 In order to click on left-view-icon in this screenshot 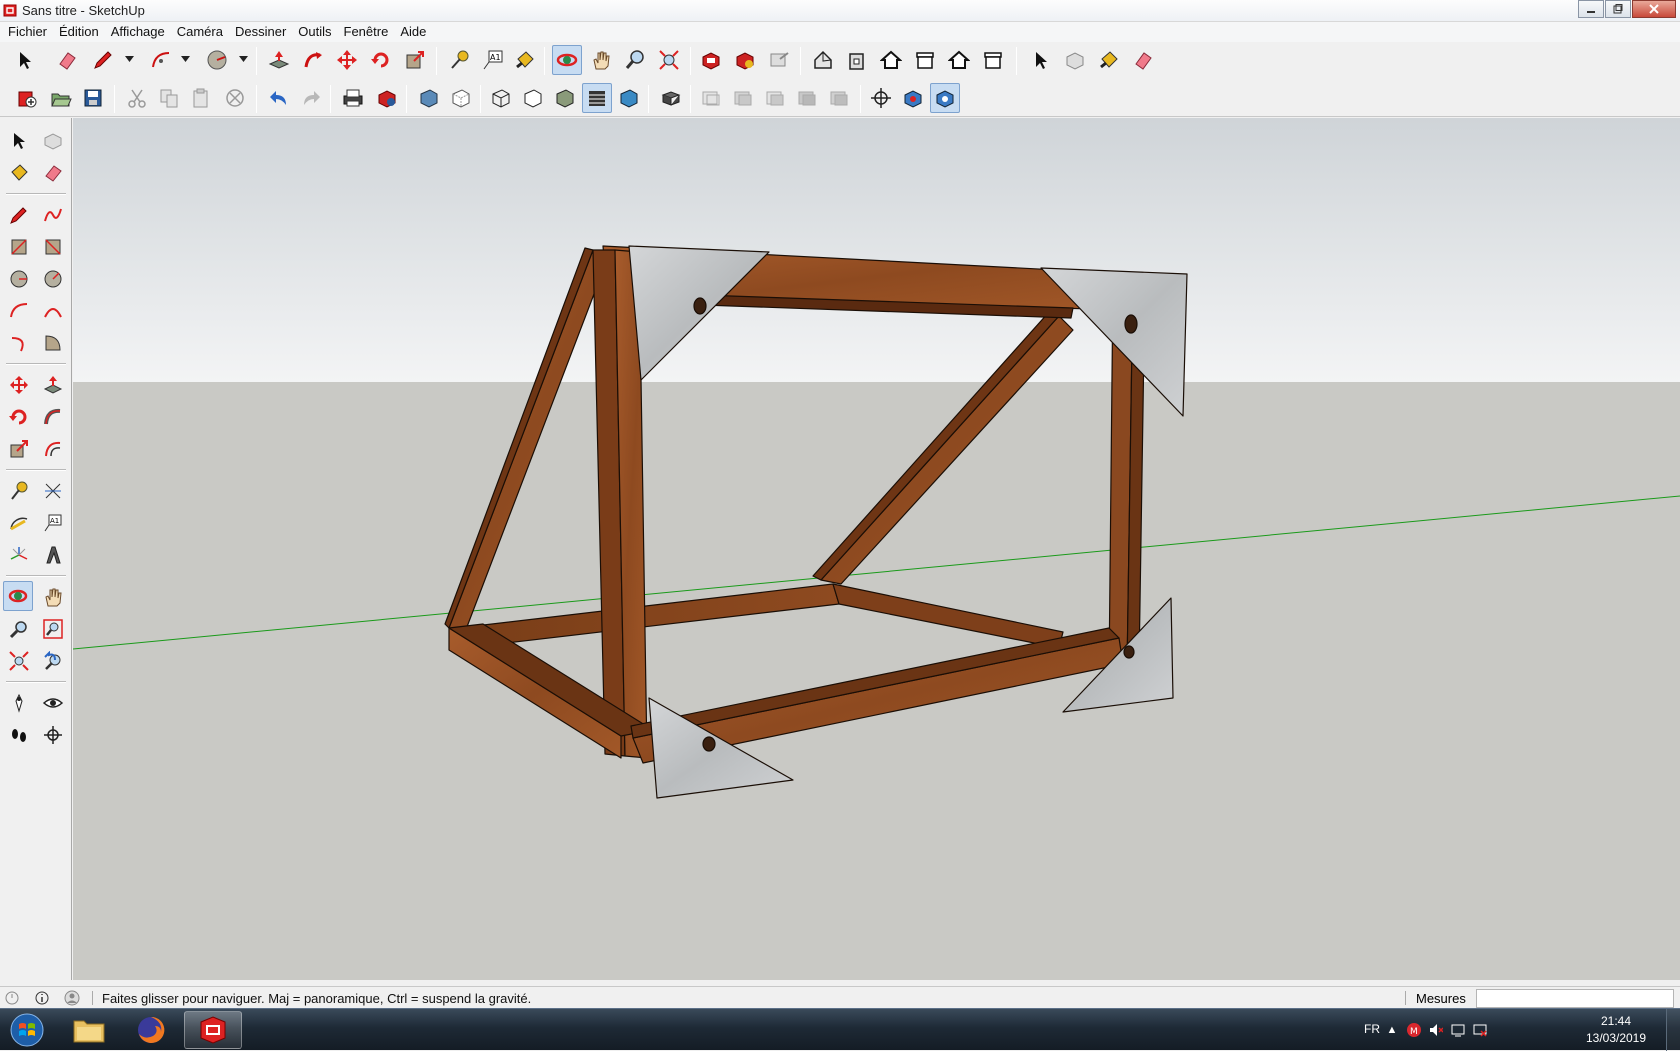, I will do `click(993, 60)`.